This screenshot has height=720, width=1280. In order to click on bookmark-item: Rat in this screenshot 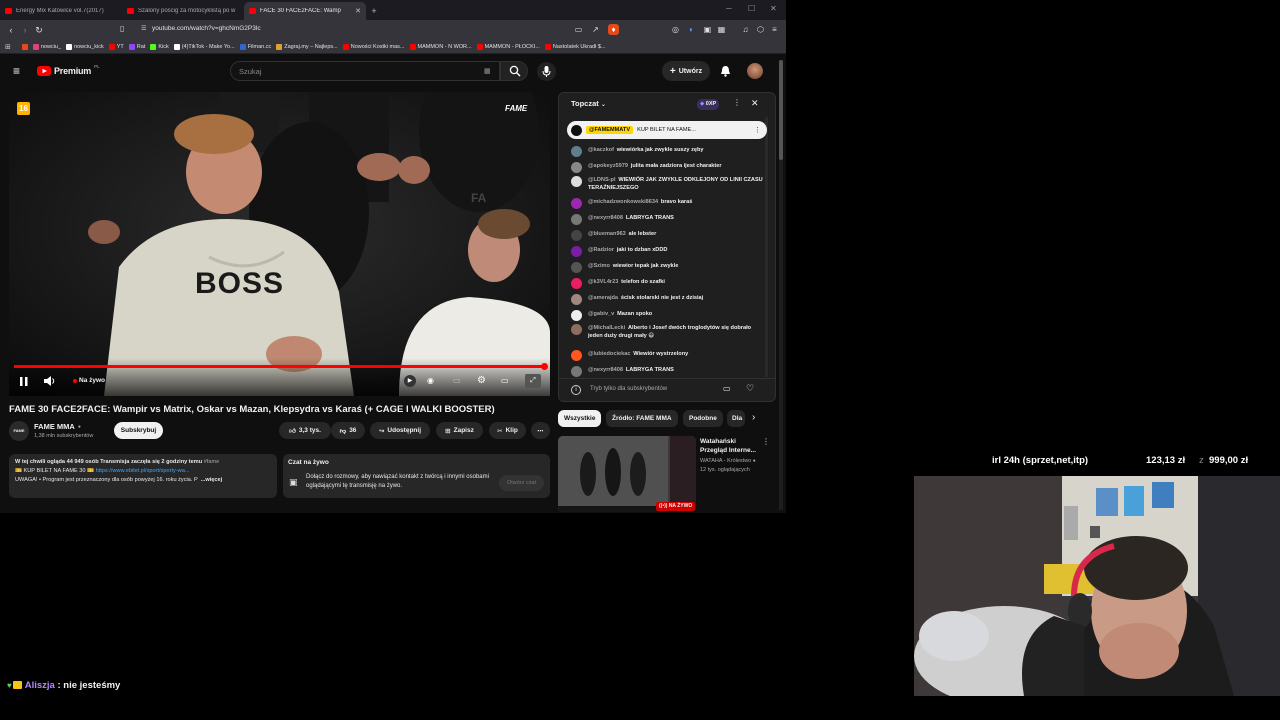, I will do `click(136, 46)`.